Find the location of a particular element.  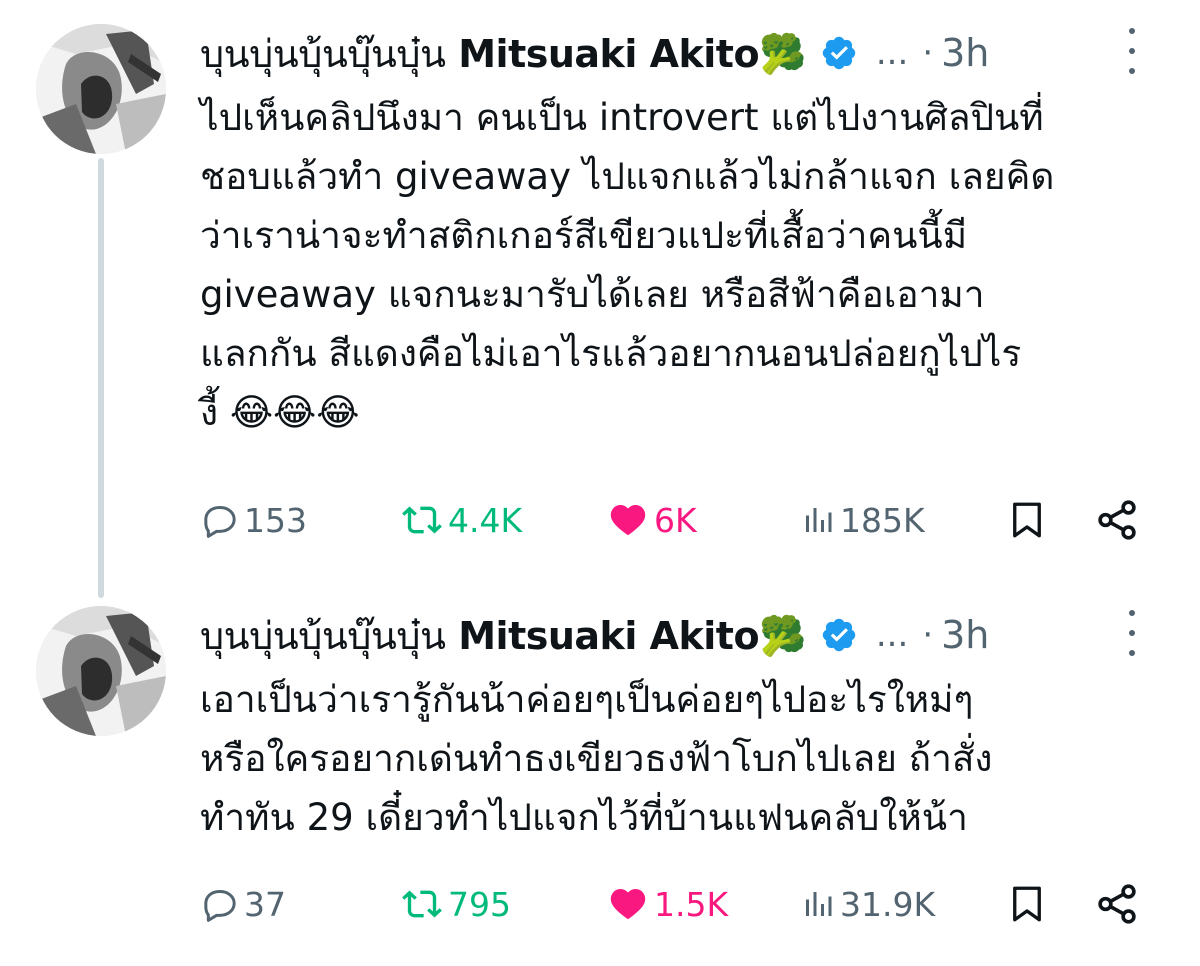

retweet-button: 4.4K is located at coordinates (461, 520).